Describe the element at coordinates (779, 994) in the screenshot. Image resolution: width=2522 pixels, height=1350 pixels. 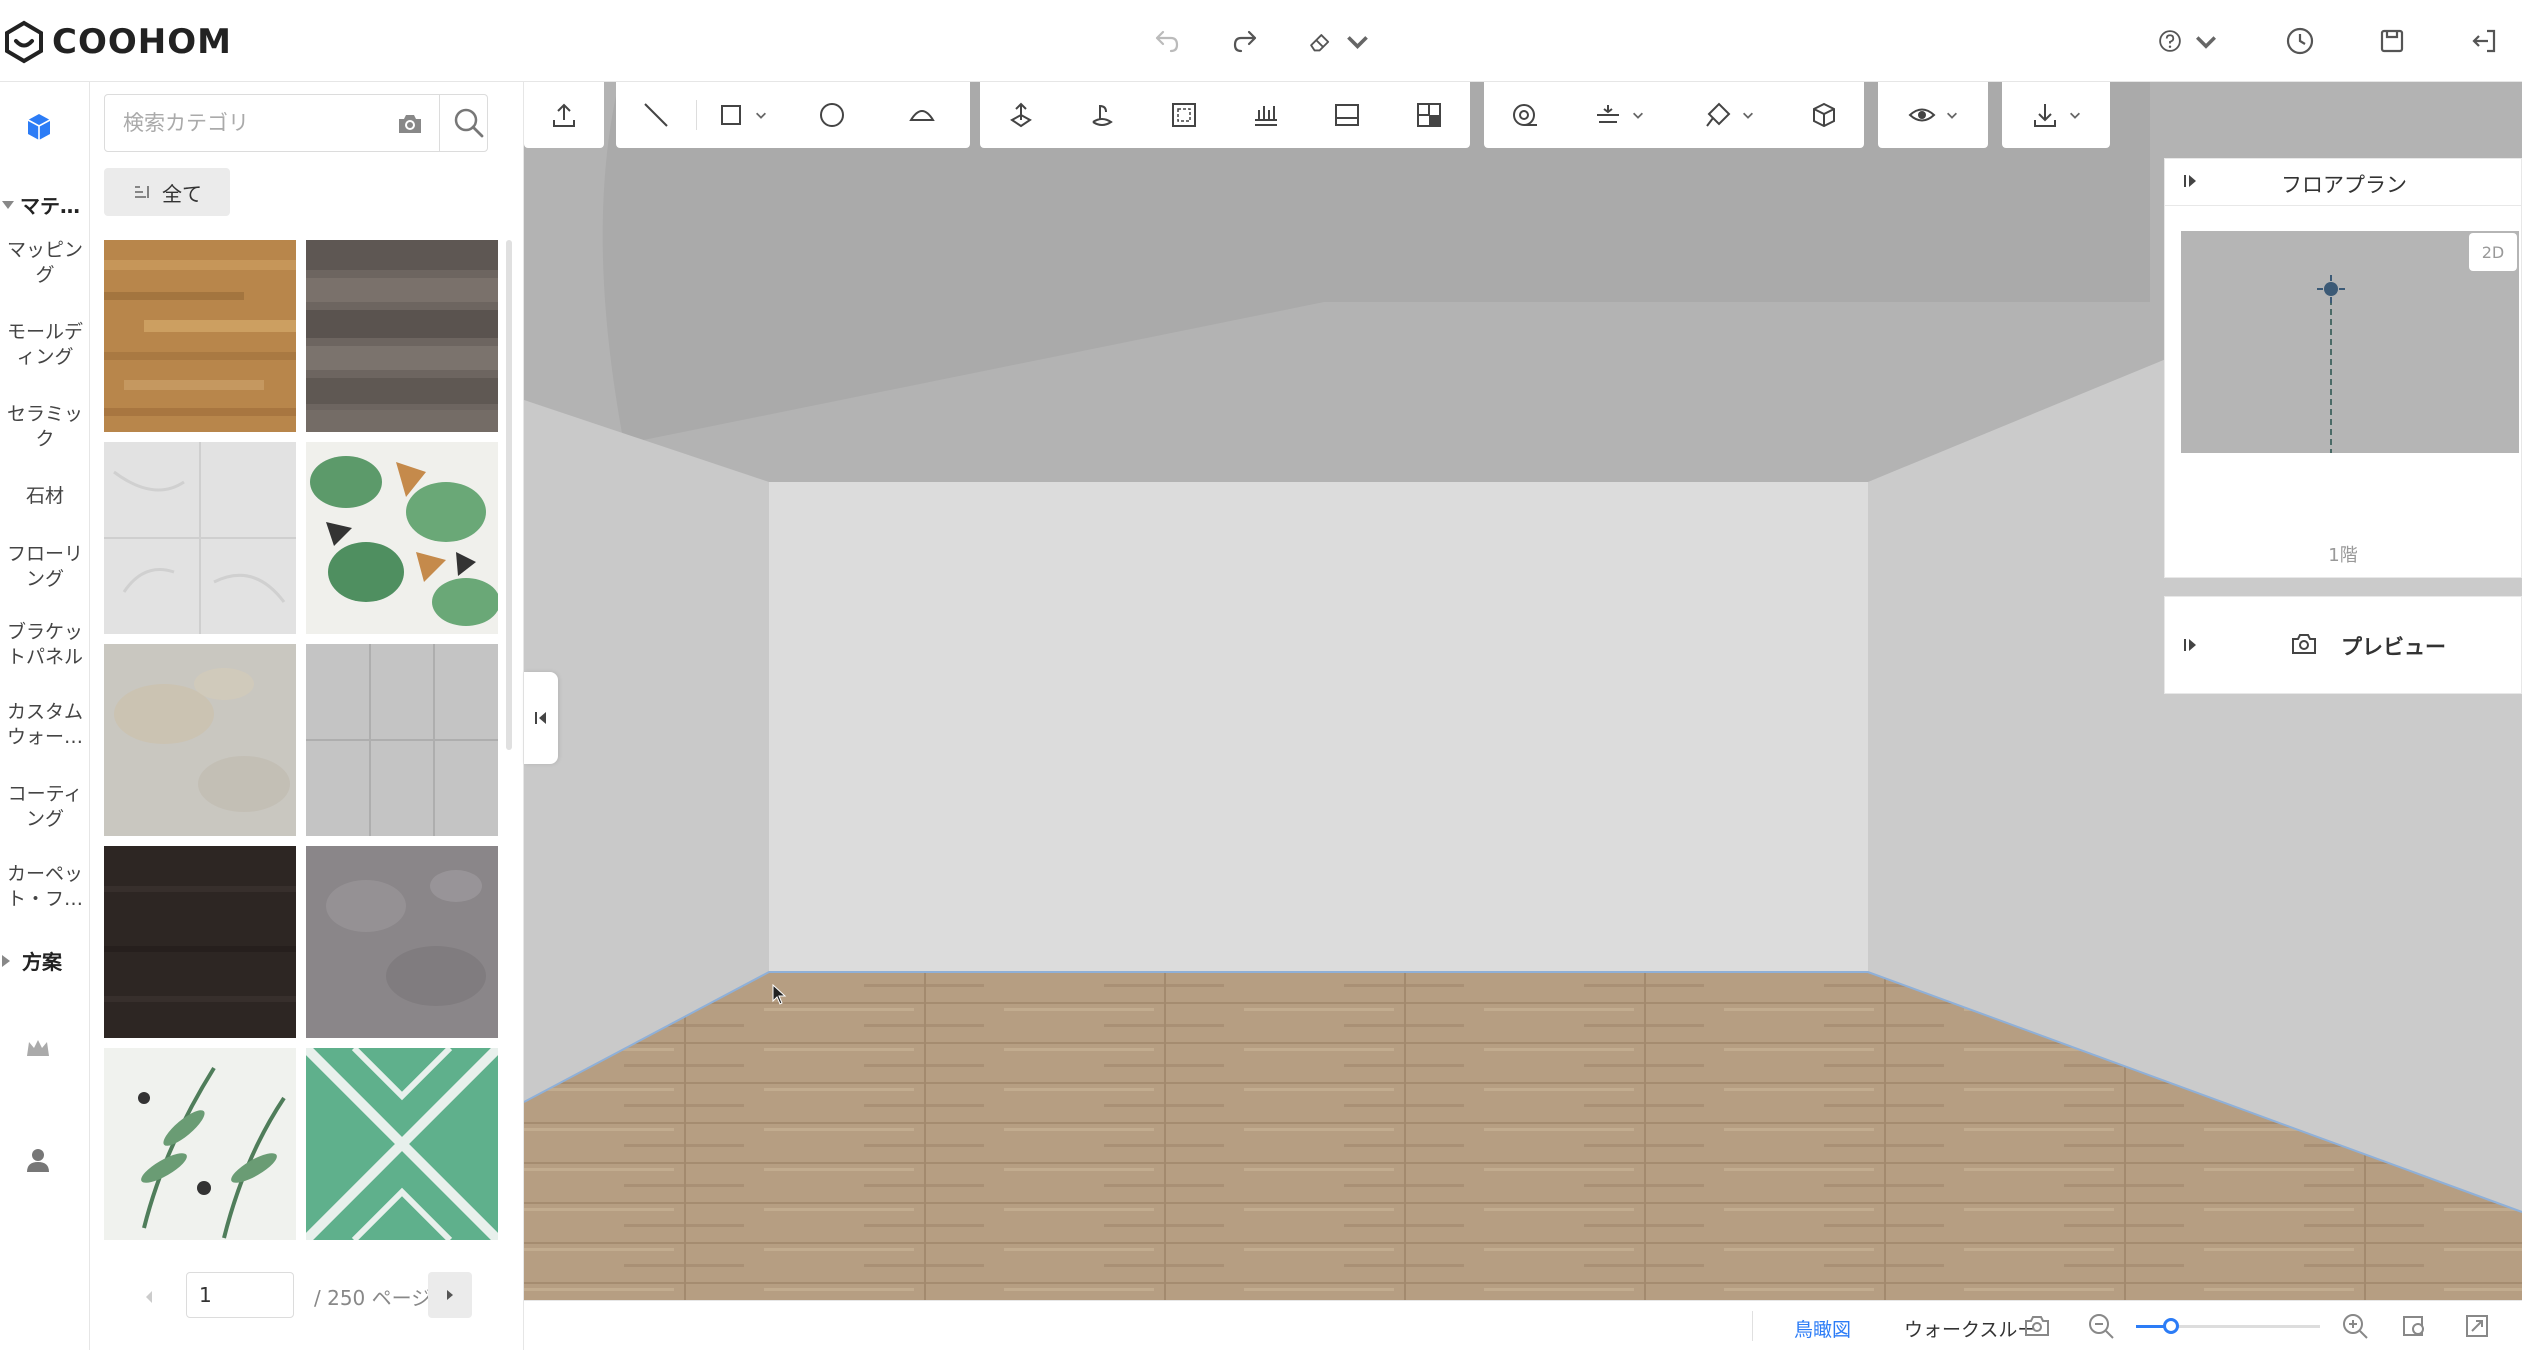
I see `mouse-cursor-icon` at that location.